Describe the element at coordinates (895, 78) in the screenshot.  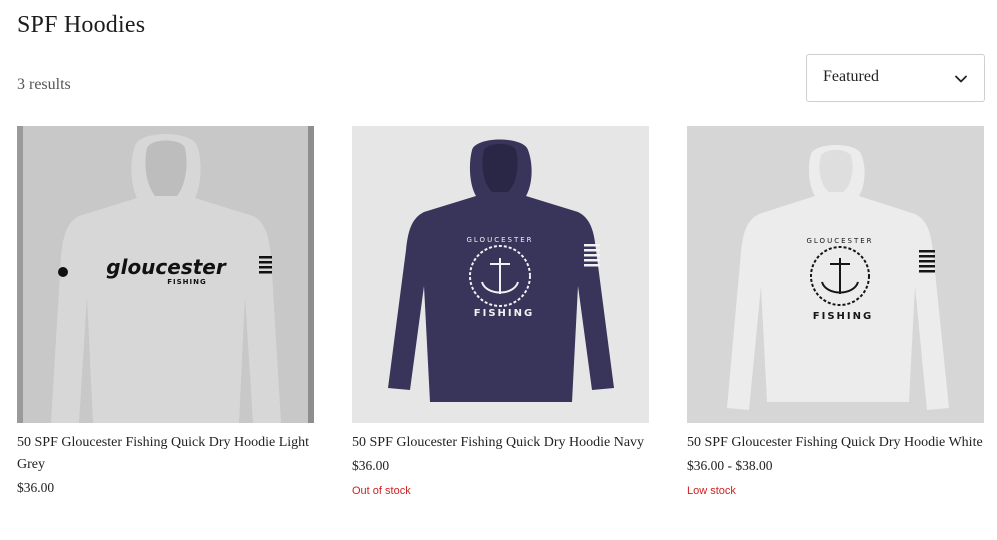
I see `sort-dropdown: Featured` at that location.